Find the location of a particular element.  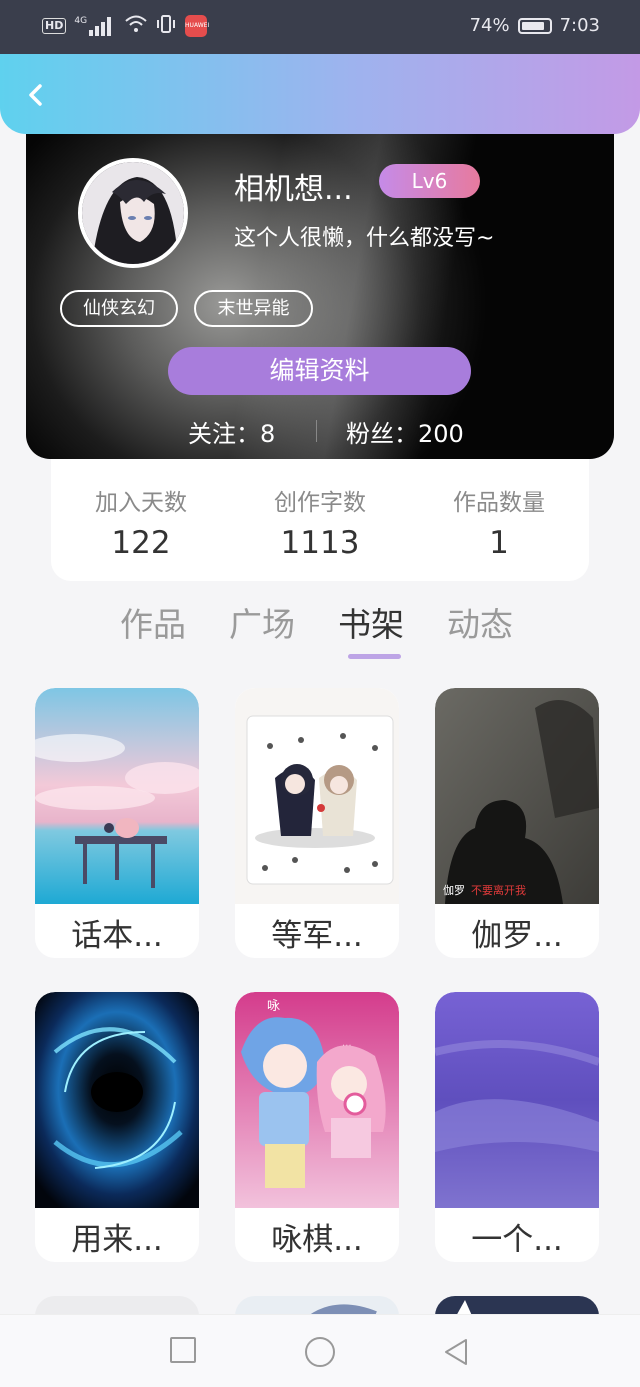

active-tab-indicator is located at coordinates (374, 656).